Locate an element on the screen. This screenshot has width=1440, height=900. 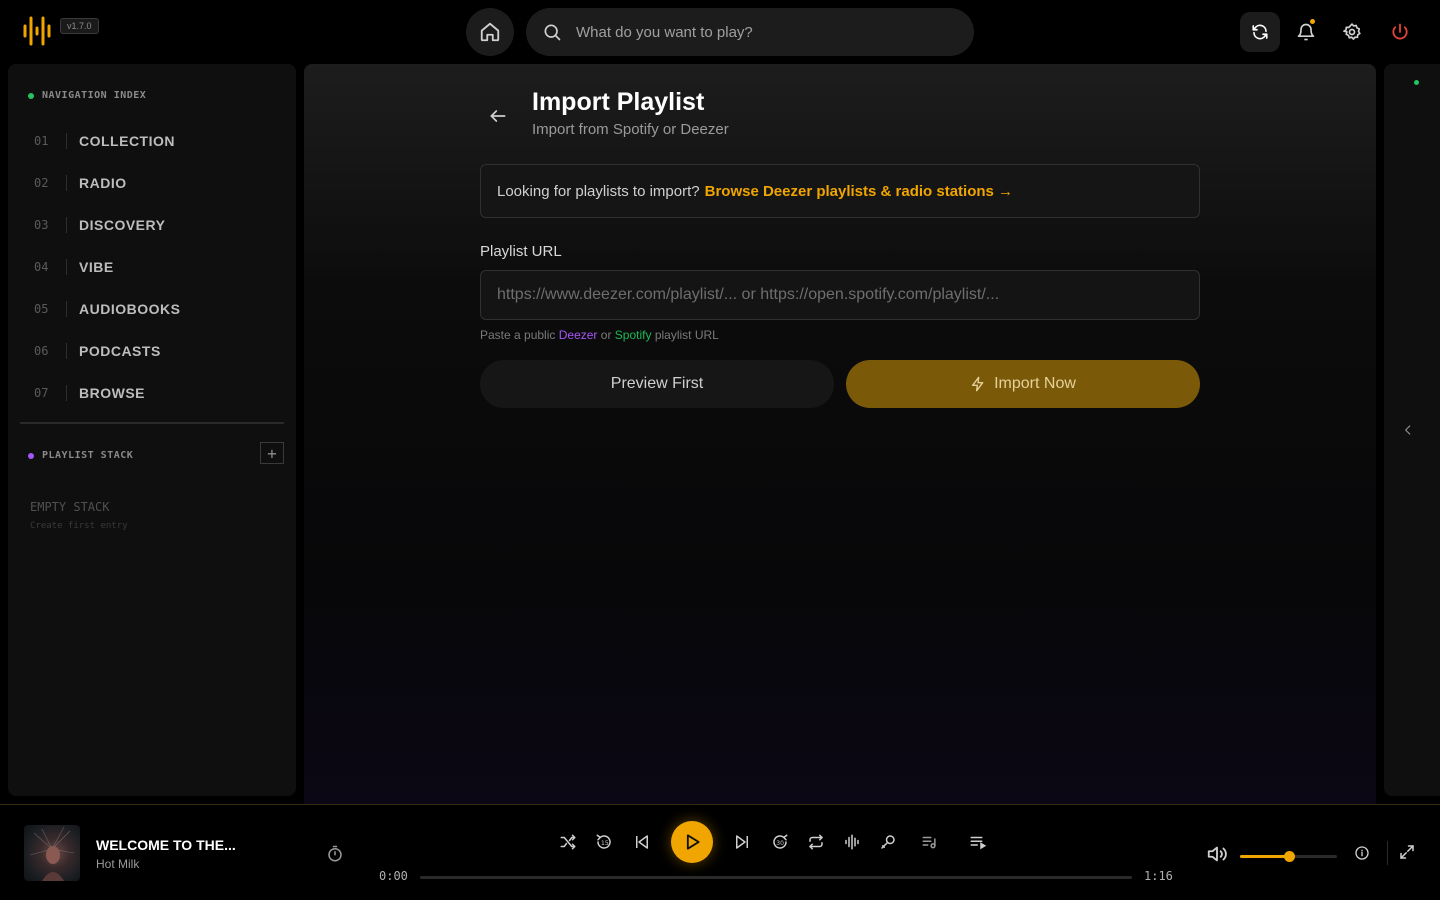
queue-button is located at coordinates (978, 842).